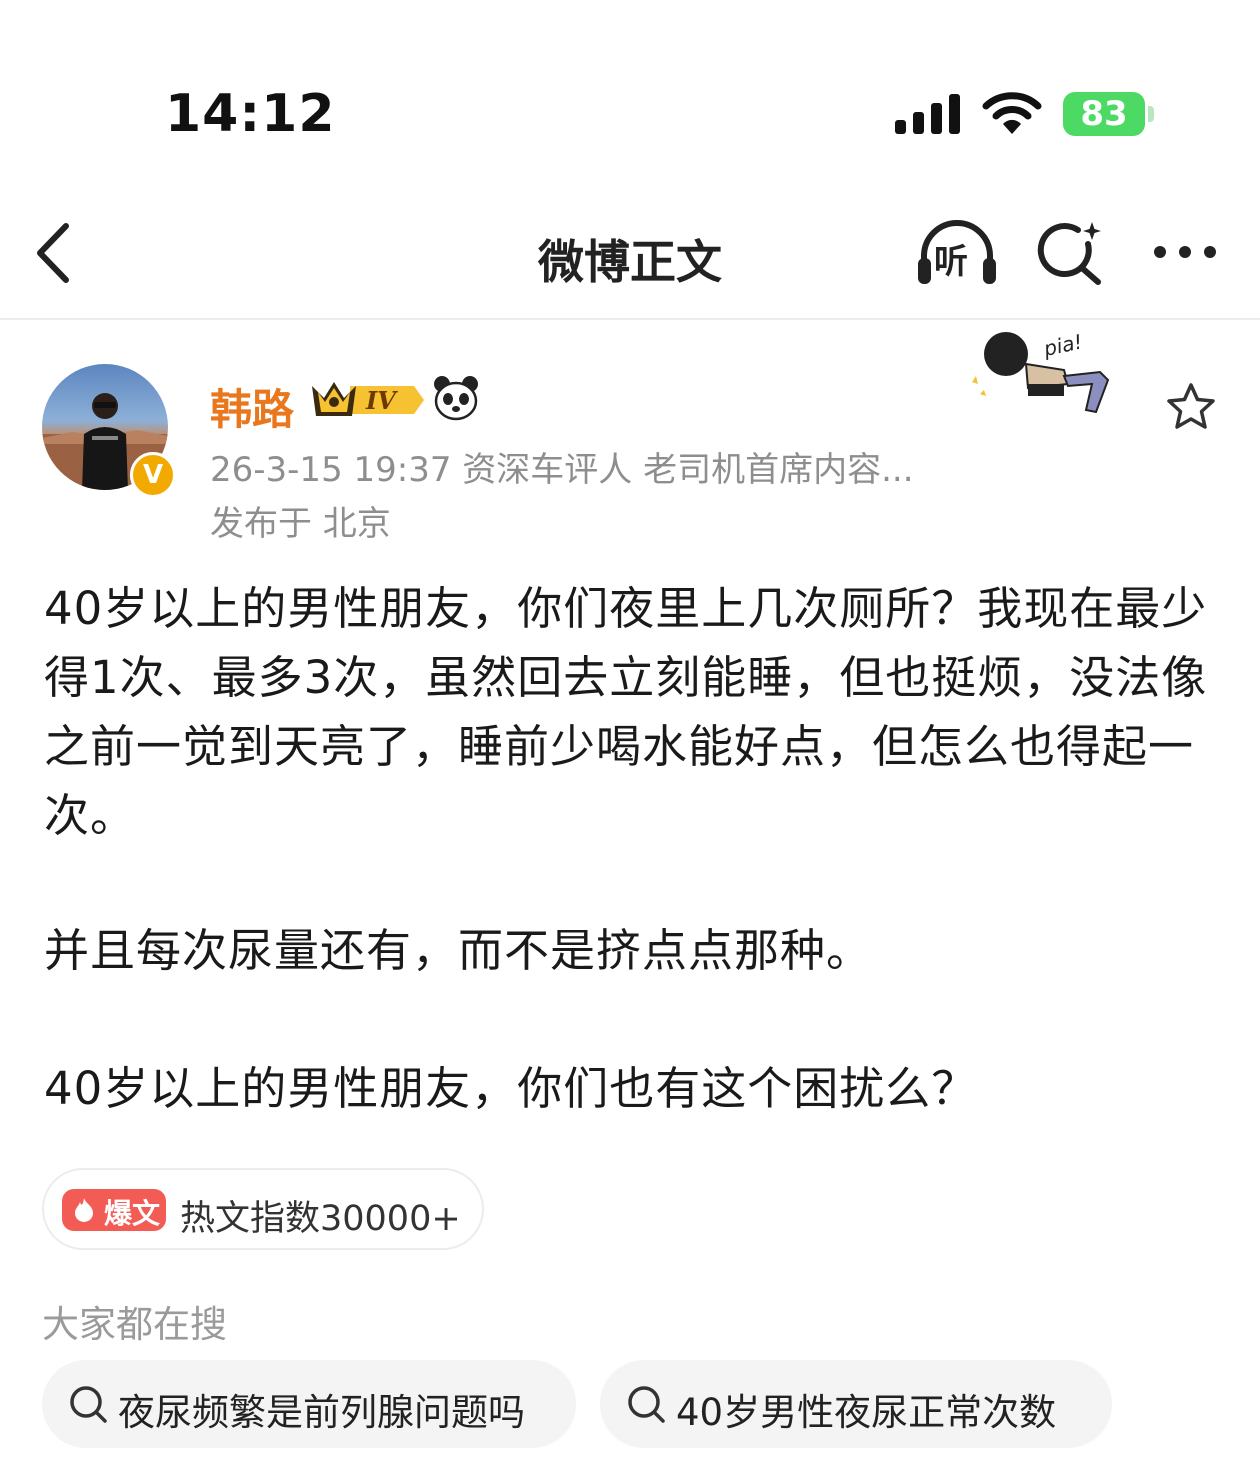 The image size is (1260, 1469). I want to click on hot-index-text: 热文指数30000+, so click(320, 1219).